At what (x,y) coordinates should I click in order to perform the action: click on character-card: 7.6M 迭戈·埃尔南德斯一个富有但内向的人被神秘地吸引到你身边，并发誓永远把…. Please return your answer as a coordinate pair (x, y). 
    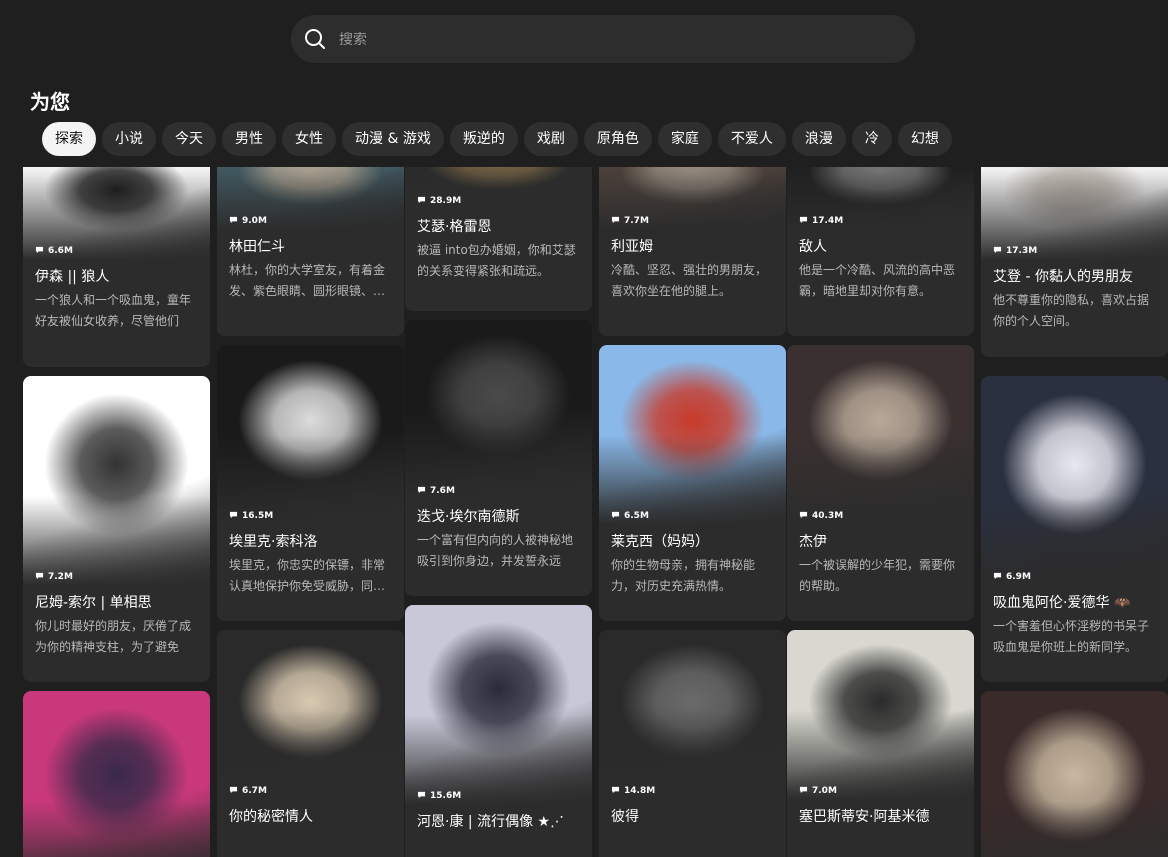
    Looking at the image, I should click on (498, 458).